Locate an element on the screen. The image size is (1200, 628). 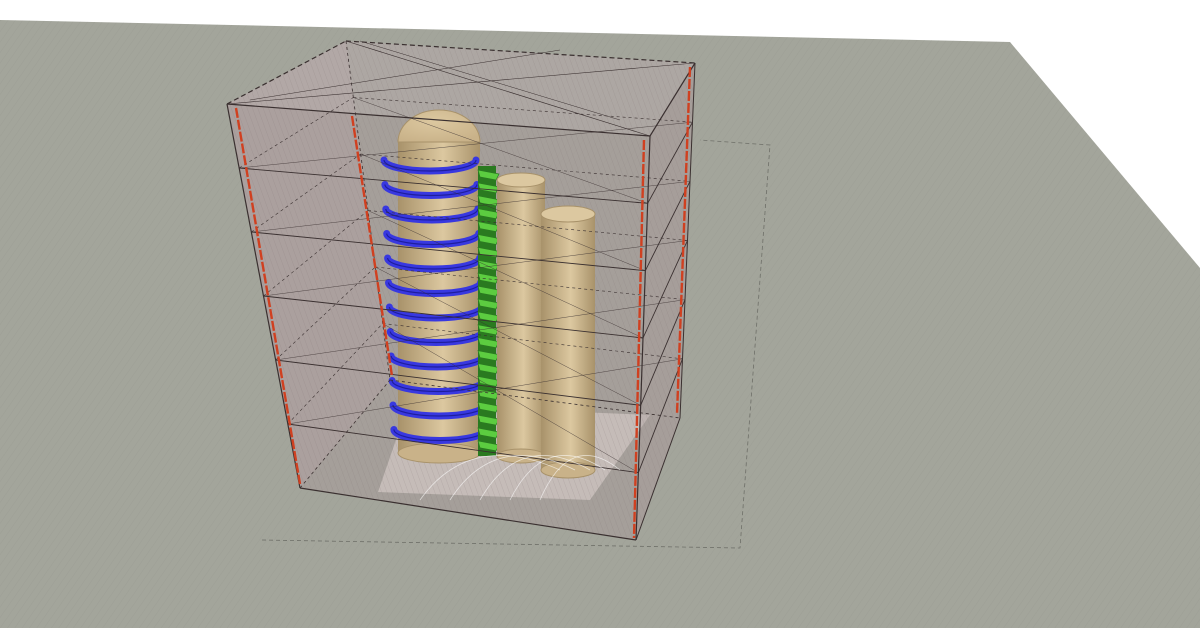
cylinder-tank-a-top is located at coordinates (521, 180).